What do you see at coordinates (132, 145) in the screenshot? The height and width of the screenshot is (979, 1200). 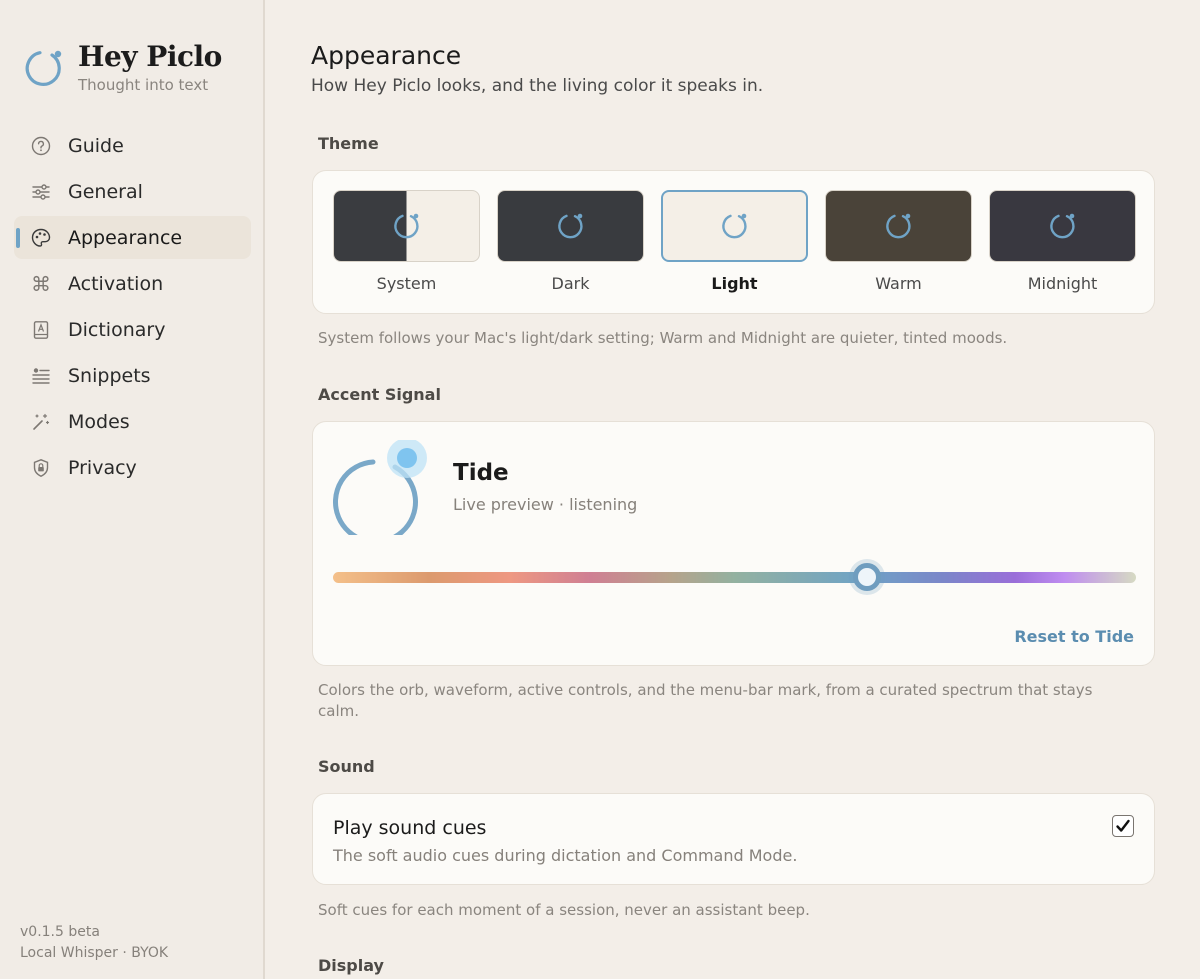 I see `sidebar-item-guide: Guide` at bounding box center [132, 145].